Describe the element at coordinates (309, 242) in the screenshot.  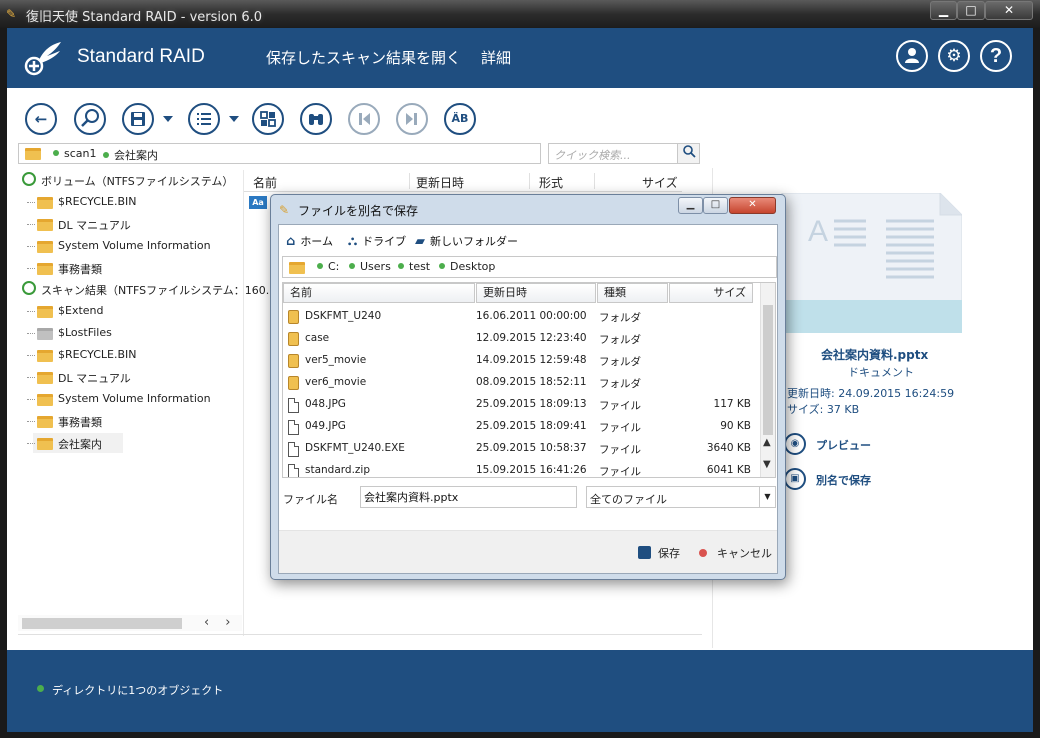
I see `nav-home-button: ⌂ ホーム` at that location.